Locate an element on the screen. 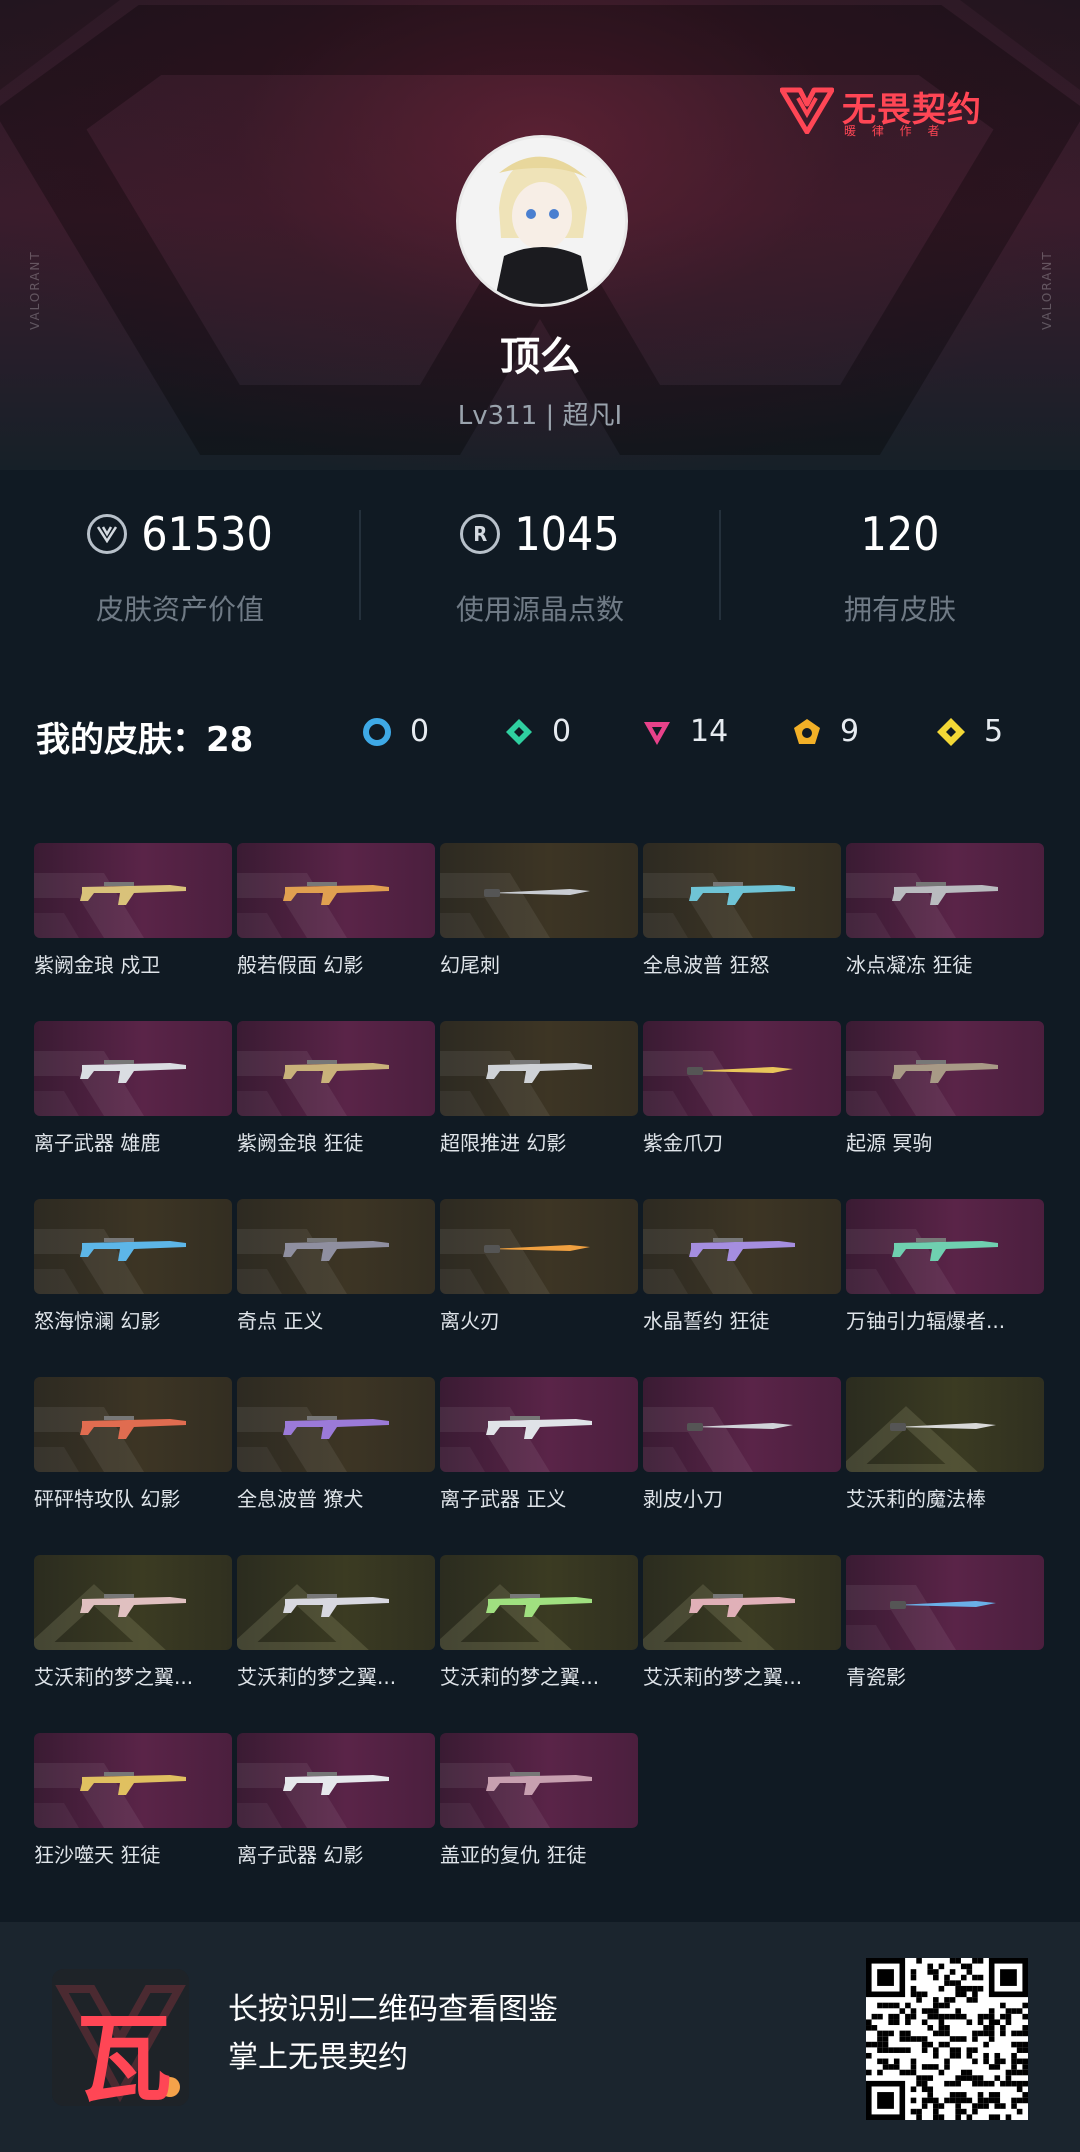  avatar is located at coordinates (542, 221).